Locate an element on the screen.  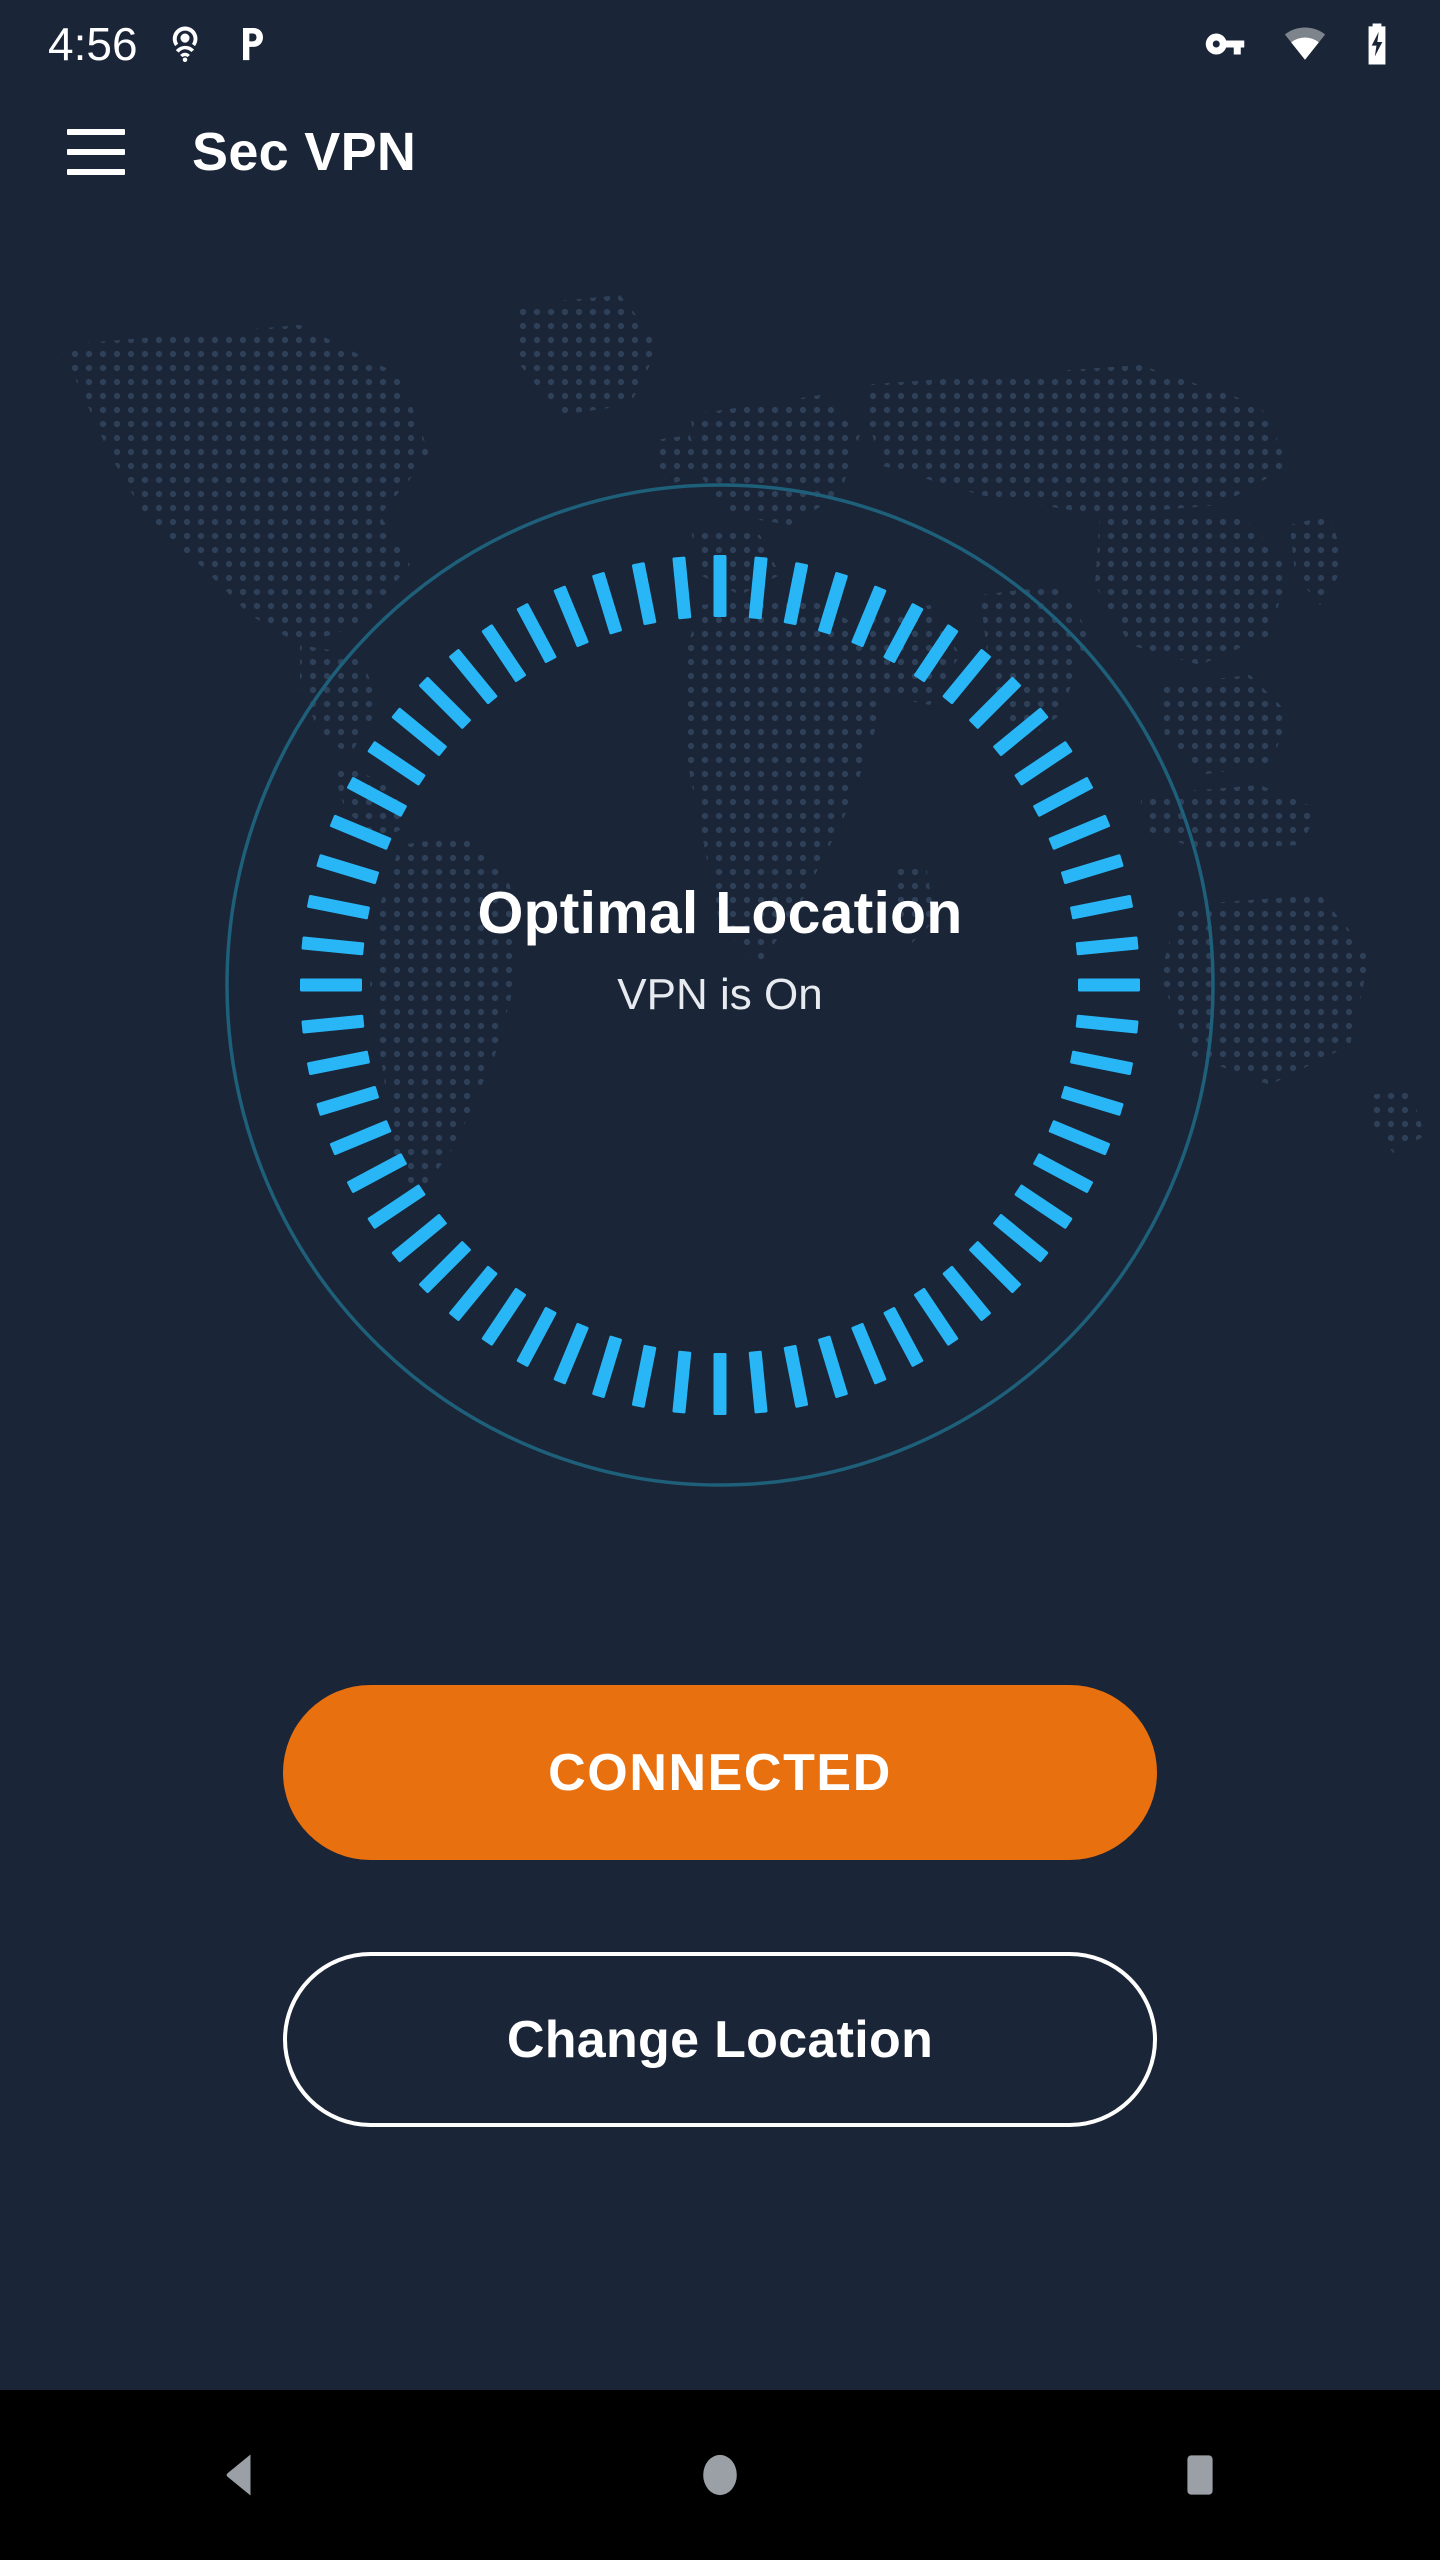
status-bar-left: 4:56 is located at coordinates (136, 44).